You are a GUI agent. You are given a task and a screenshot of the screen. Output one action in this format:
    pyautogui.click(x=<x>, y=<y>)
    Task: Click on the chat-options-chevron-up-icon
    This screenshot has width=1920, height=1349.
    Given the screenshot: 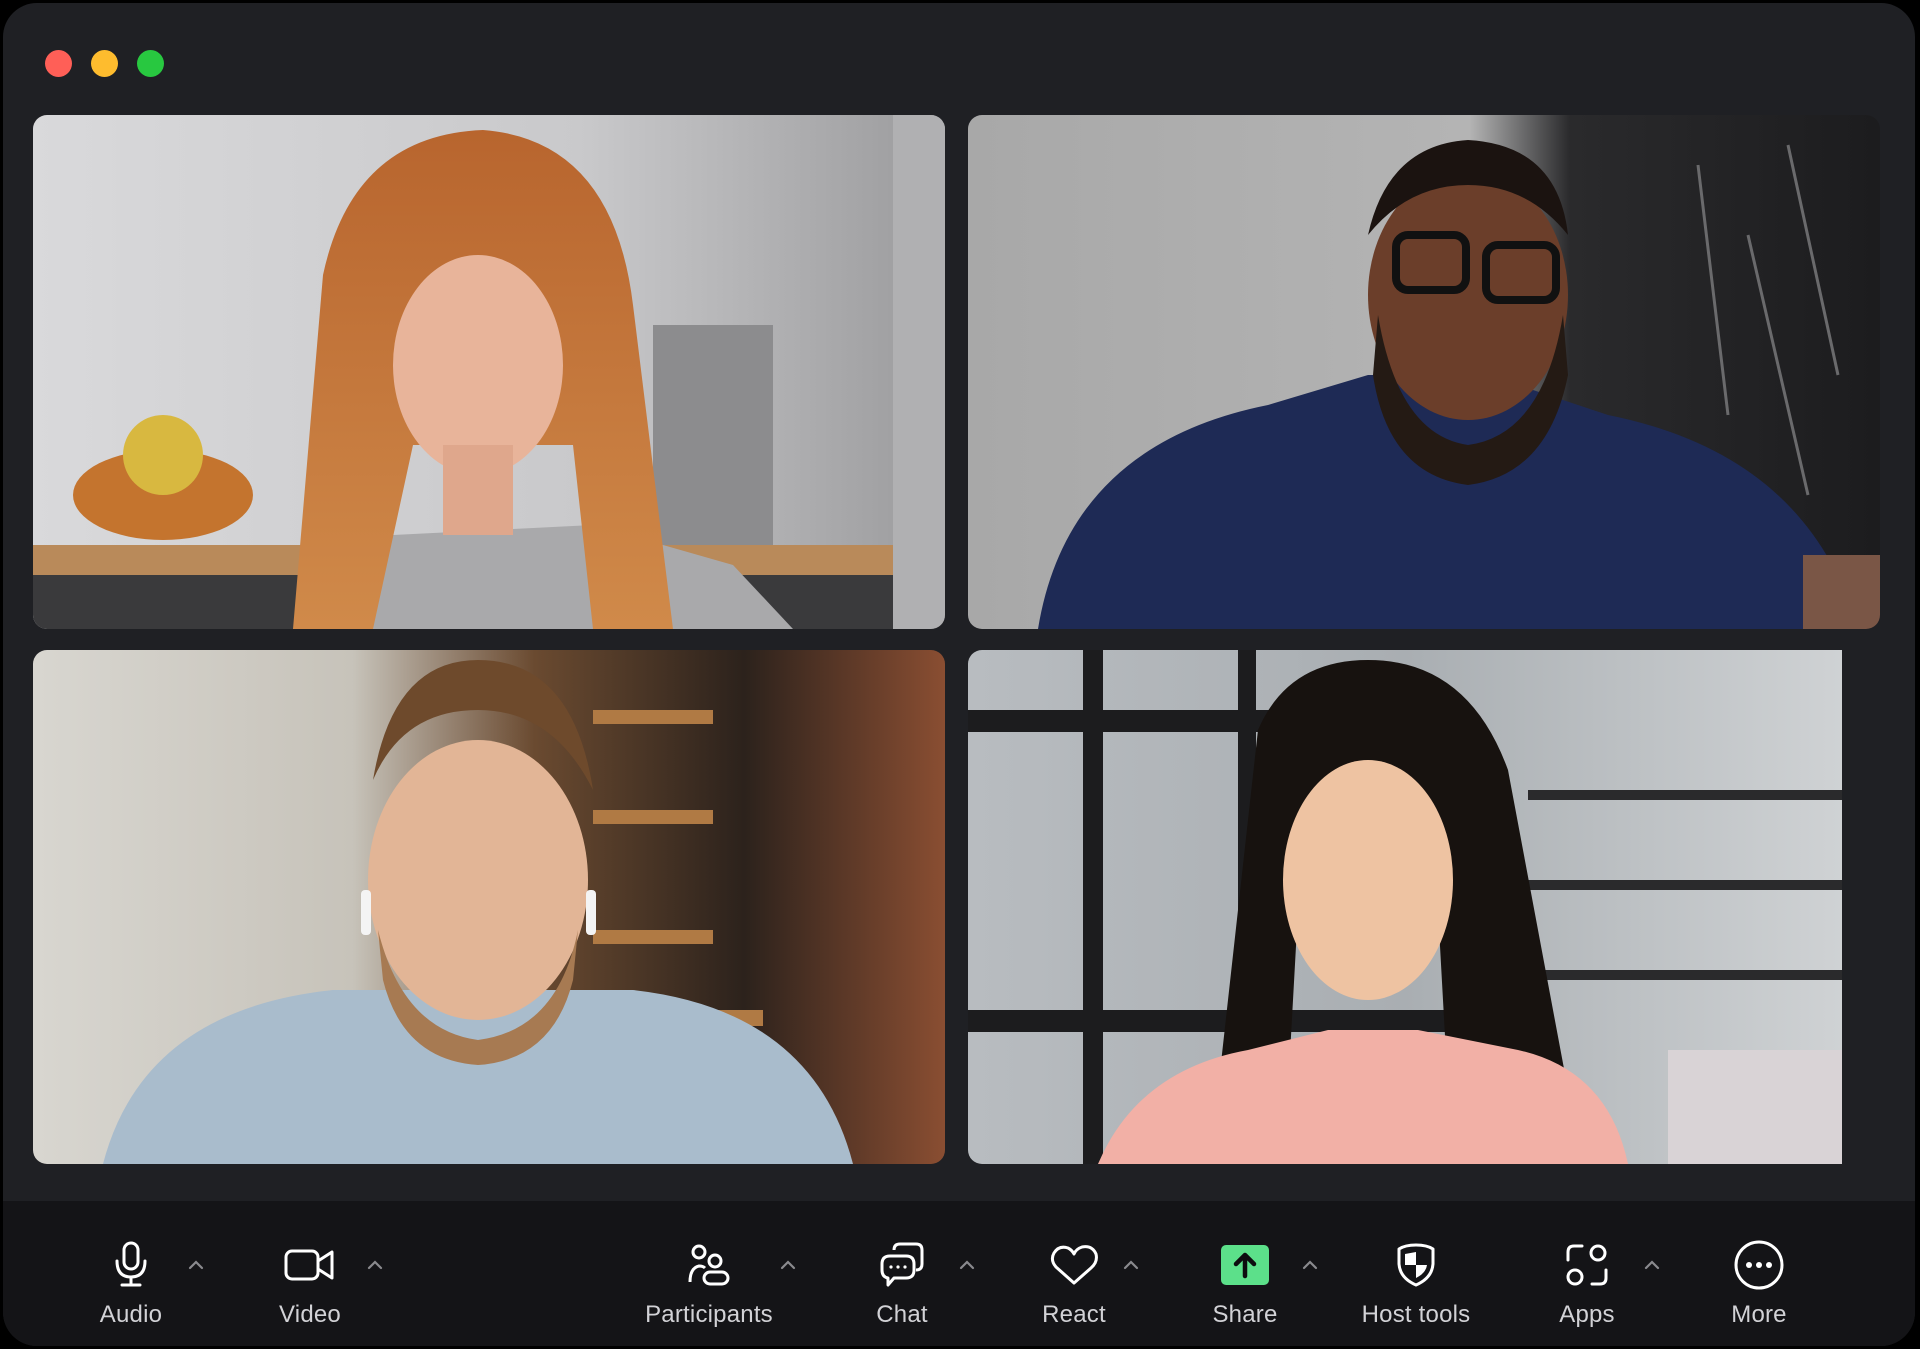 What is the action you would take?
    pyautogui.click(x=967, y=1265)
    